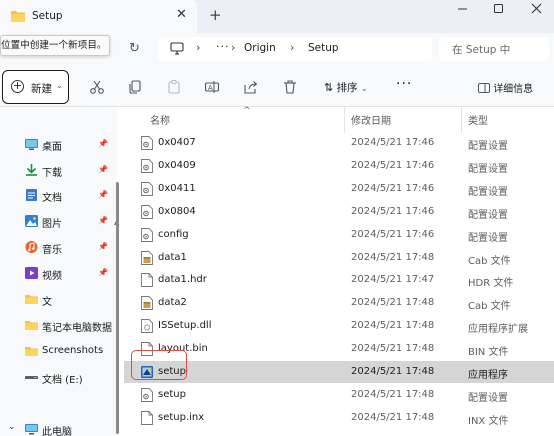 The image size is (554, 436). I want to click on chevron-right-icon: ›, so click(292, 47).